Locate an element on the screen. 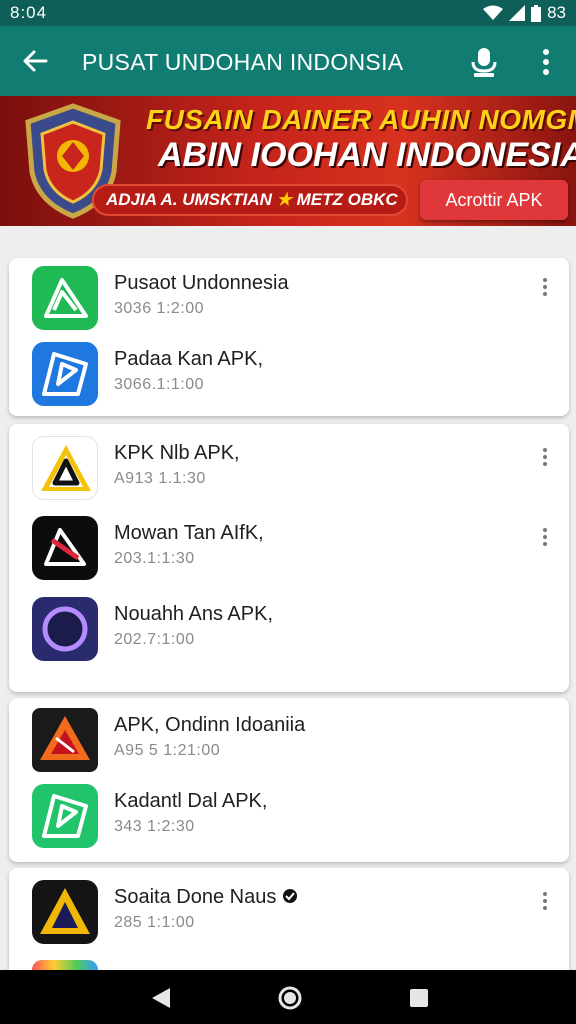 The image size is (576, 1024). list-item: Pusaot Undonnesia 3036 1:2:00 is located at coordinates (289, 302).